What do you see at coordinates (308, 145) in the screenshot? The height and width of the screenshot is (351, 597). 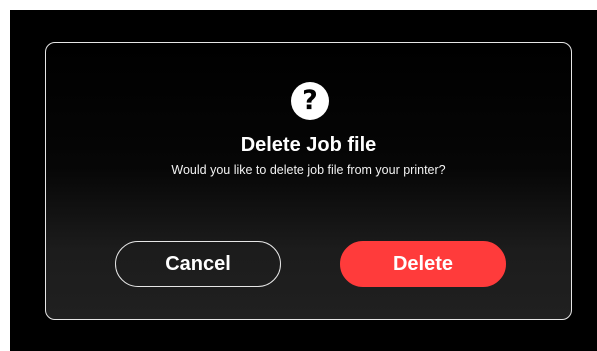 I see `dialog-title: Delete Job file` at bounding box center [308, 145].